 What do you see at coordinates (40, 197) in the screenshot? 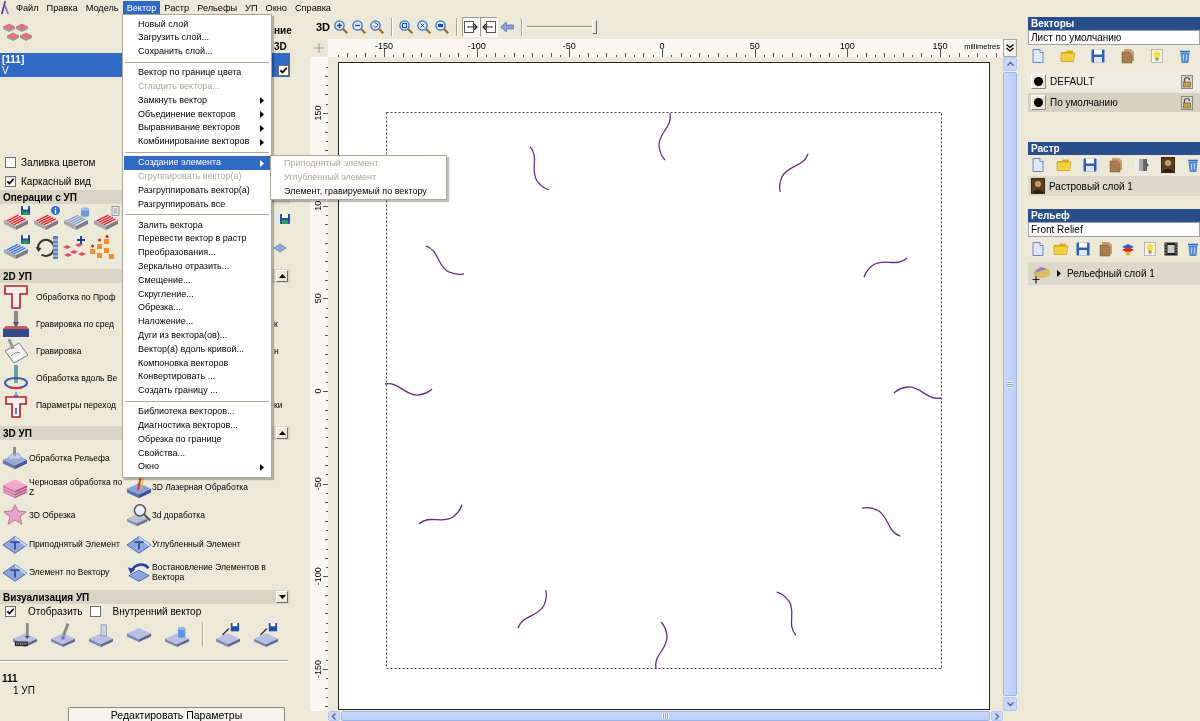
I see `section-title: Операции с УП` at bounding box center [40, 197].